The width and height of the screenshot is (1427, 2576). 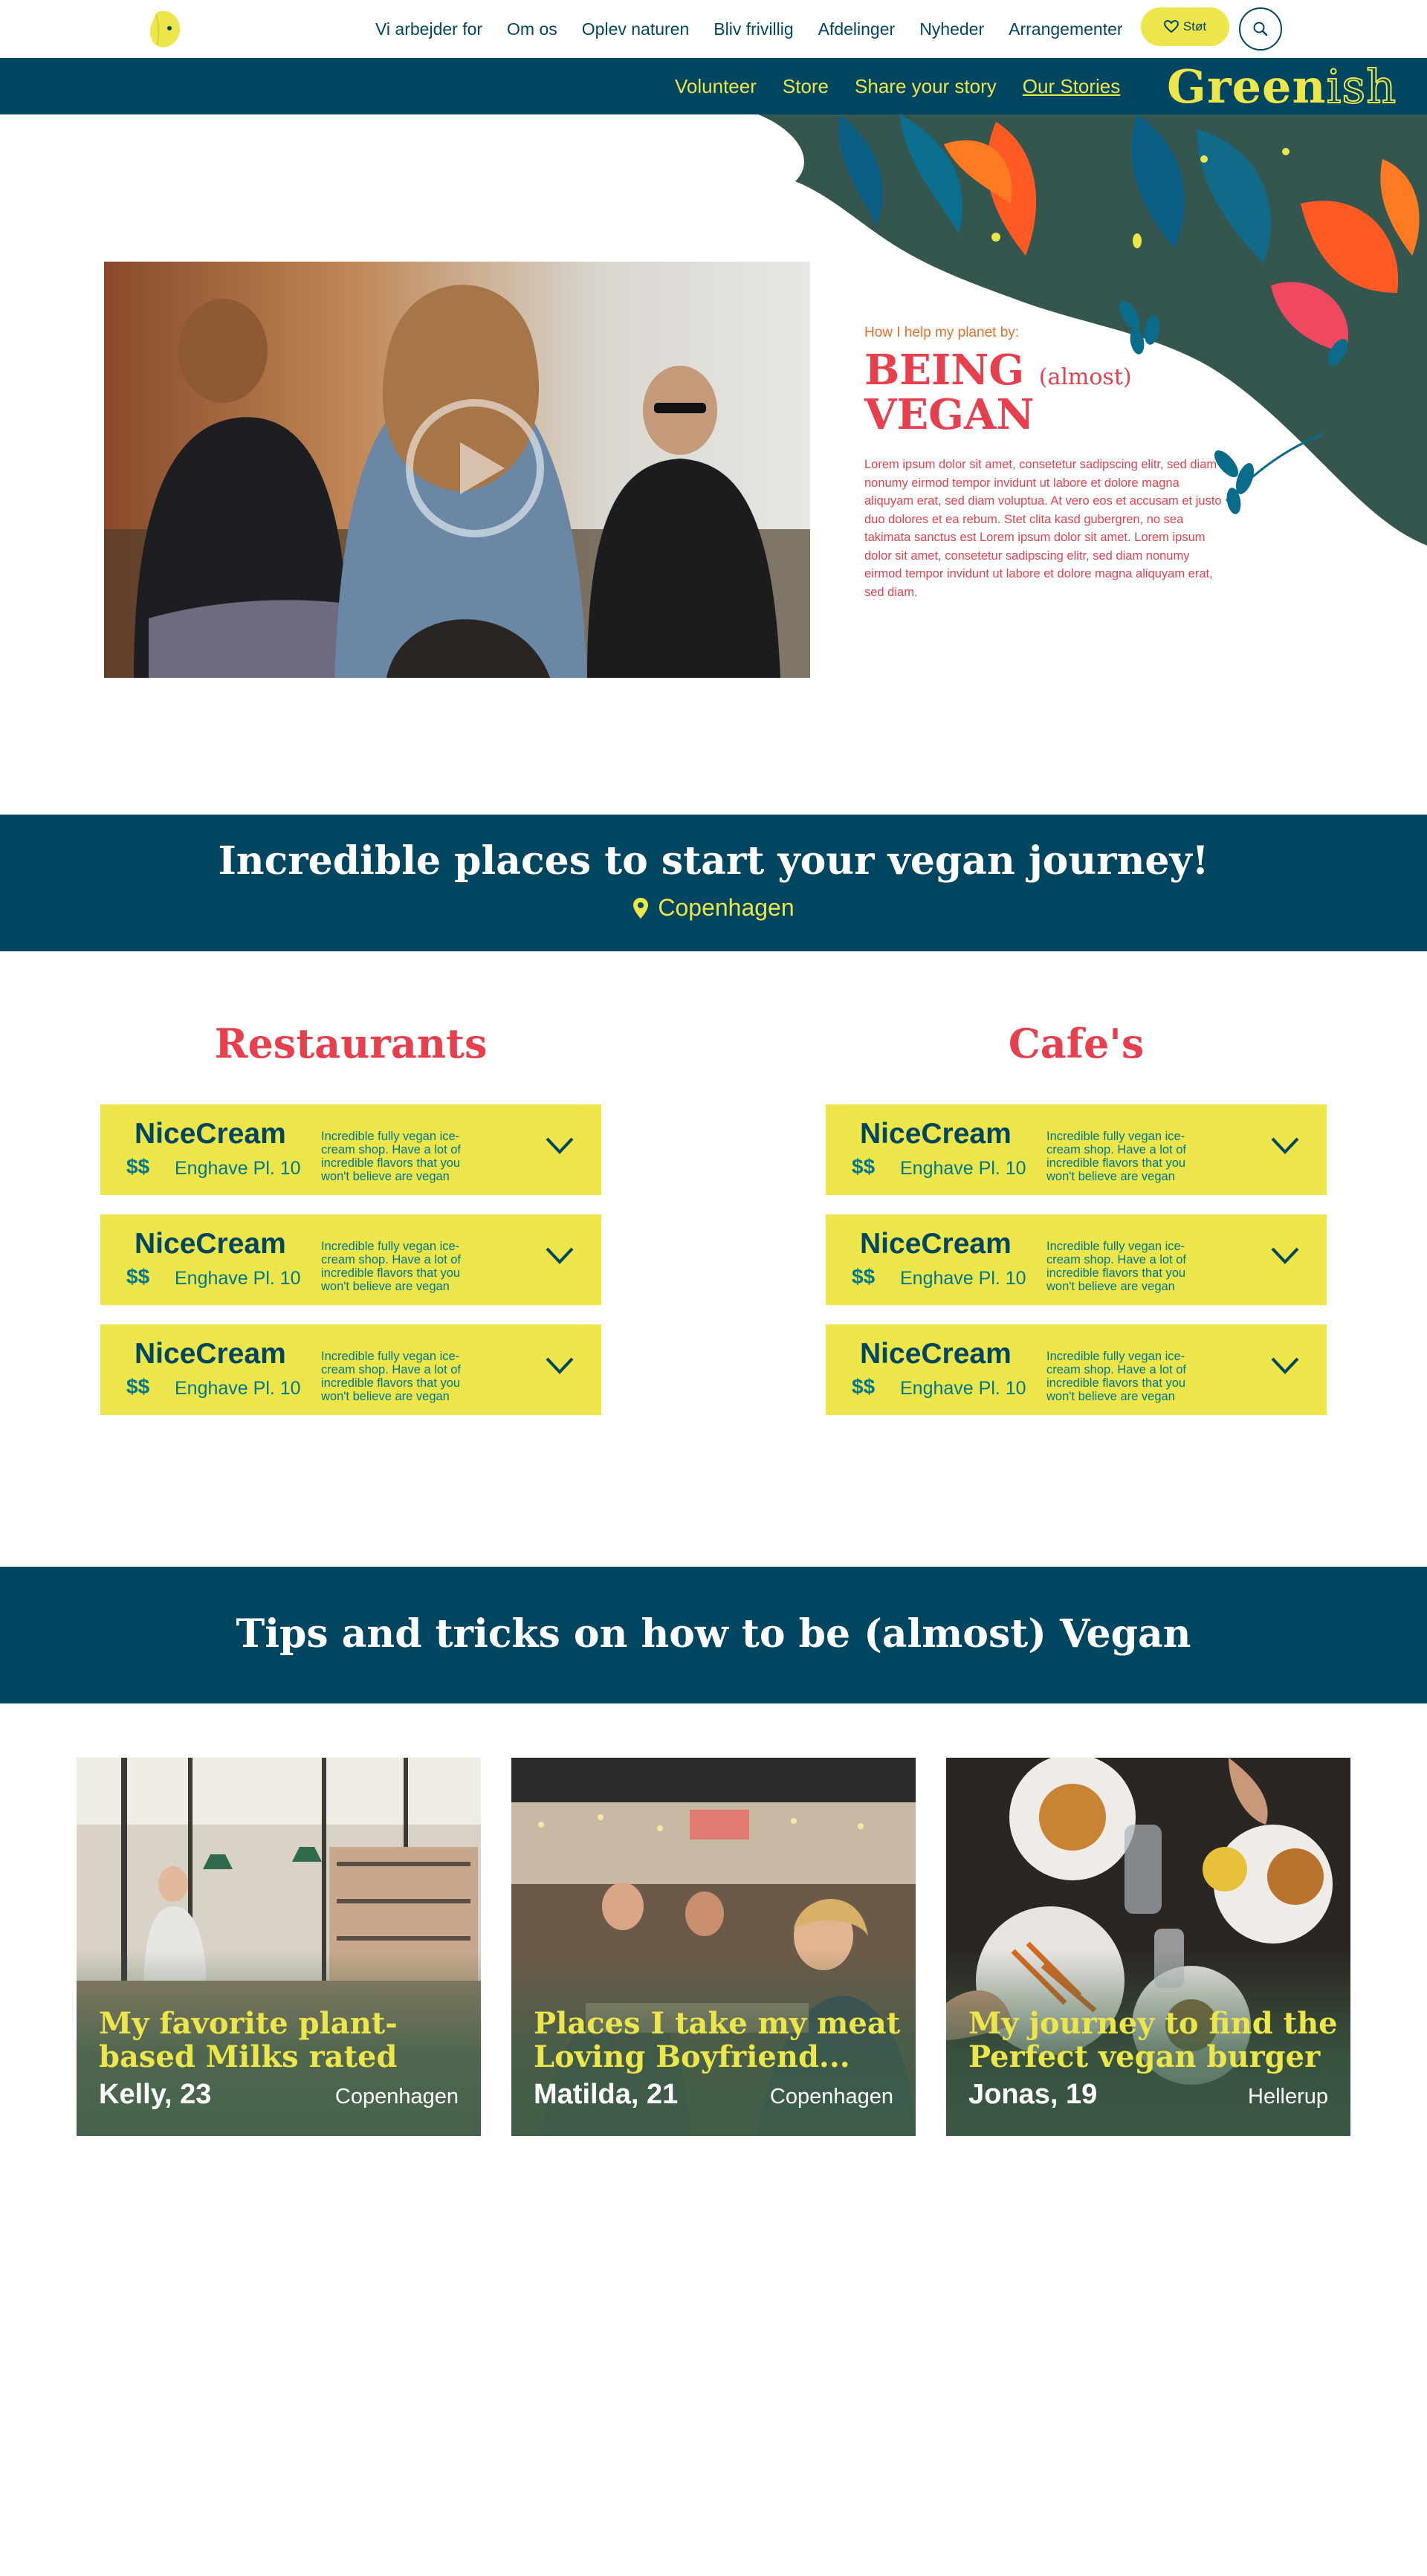 I want to click on sub-menu-store: Store, so click(x=806, y=86).